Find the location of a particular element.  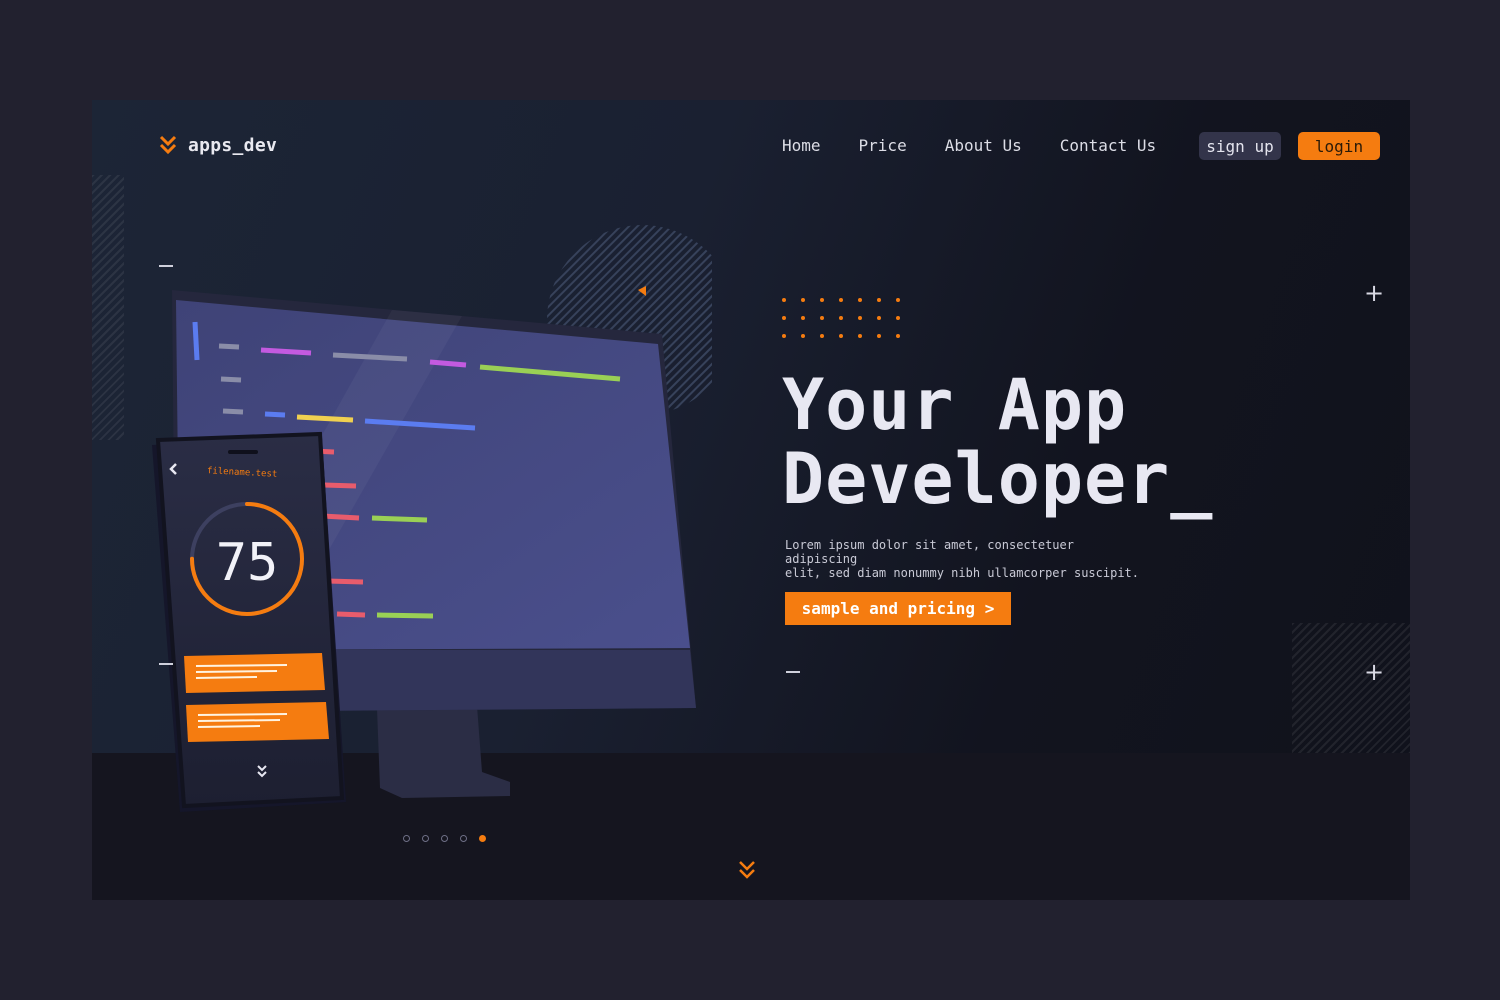

carousel-pager is located at coordinates (444, 838).